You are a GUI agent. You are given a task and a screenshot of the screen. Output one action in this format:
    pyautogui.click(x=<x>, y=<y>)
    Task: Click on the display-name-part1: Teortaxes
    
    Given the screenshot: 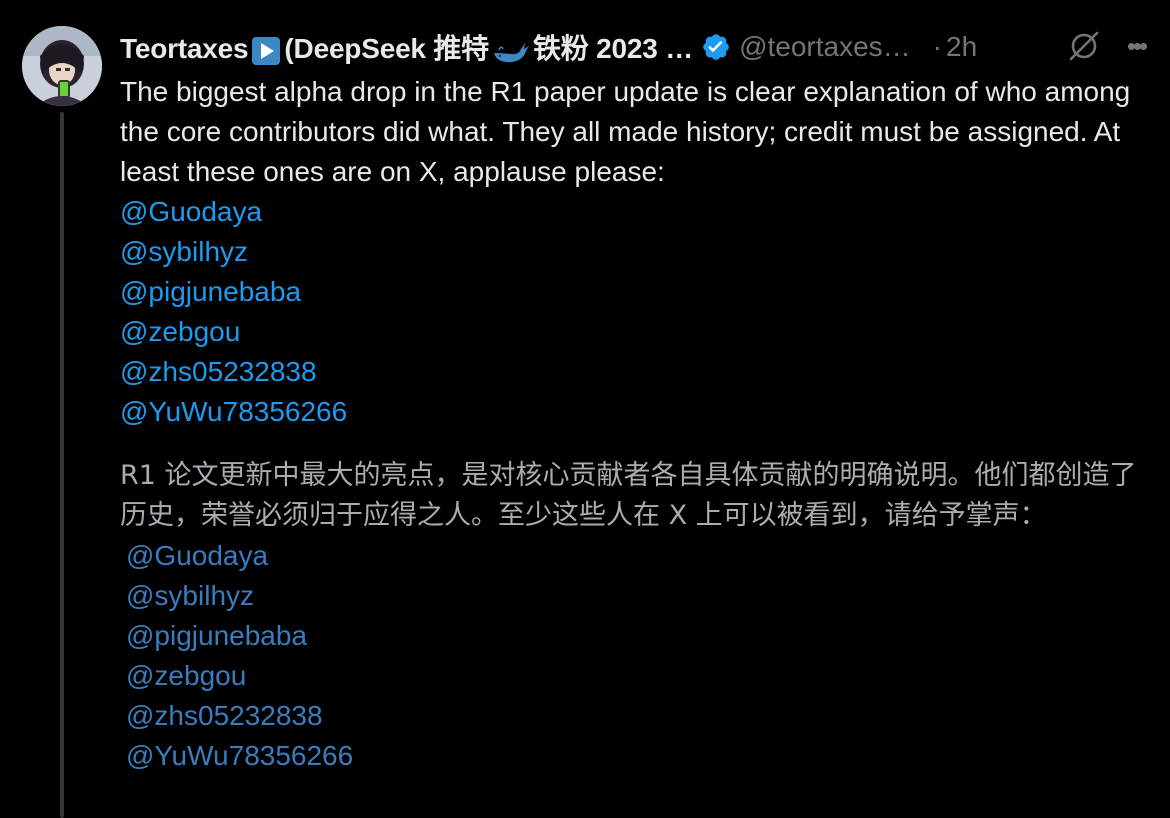 What is the action you would take?
    pyautogui.click(x=184, y=48)
    